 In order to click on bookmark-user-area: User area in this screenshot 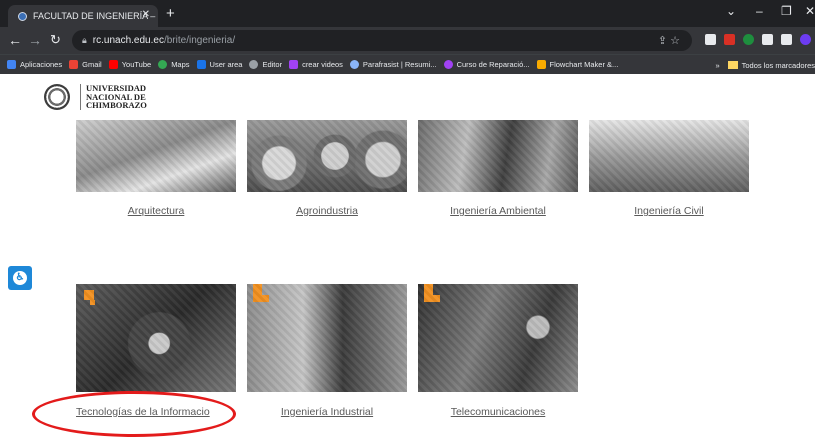, I will do `click(219, 64)`.